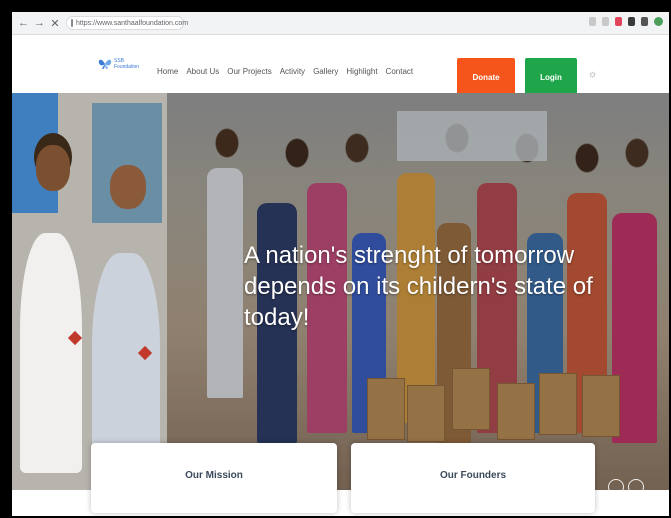 The image size is (671, 518). I want to click on person-figure, so click(51, 353).